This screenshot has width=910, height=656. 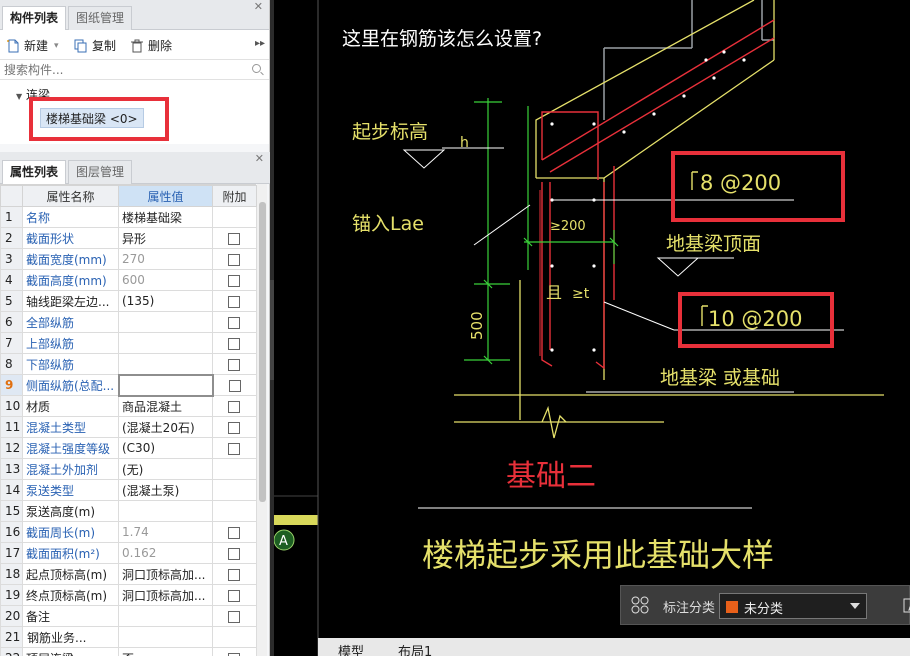 I want to click on chevron-down-icon: ▾, so click(x=56, y=46).